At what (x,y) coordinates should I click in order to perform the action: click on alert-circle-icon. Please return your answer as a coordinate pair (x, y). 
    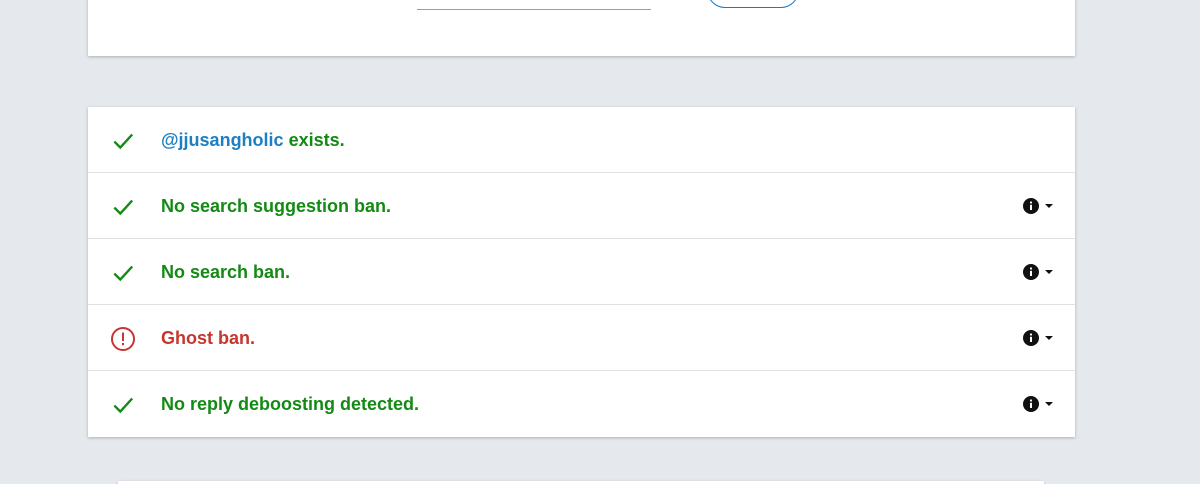
    Looking at the image, I should click on (123, 339).